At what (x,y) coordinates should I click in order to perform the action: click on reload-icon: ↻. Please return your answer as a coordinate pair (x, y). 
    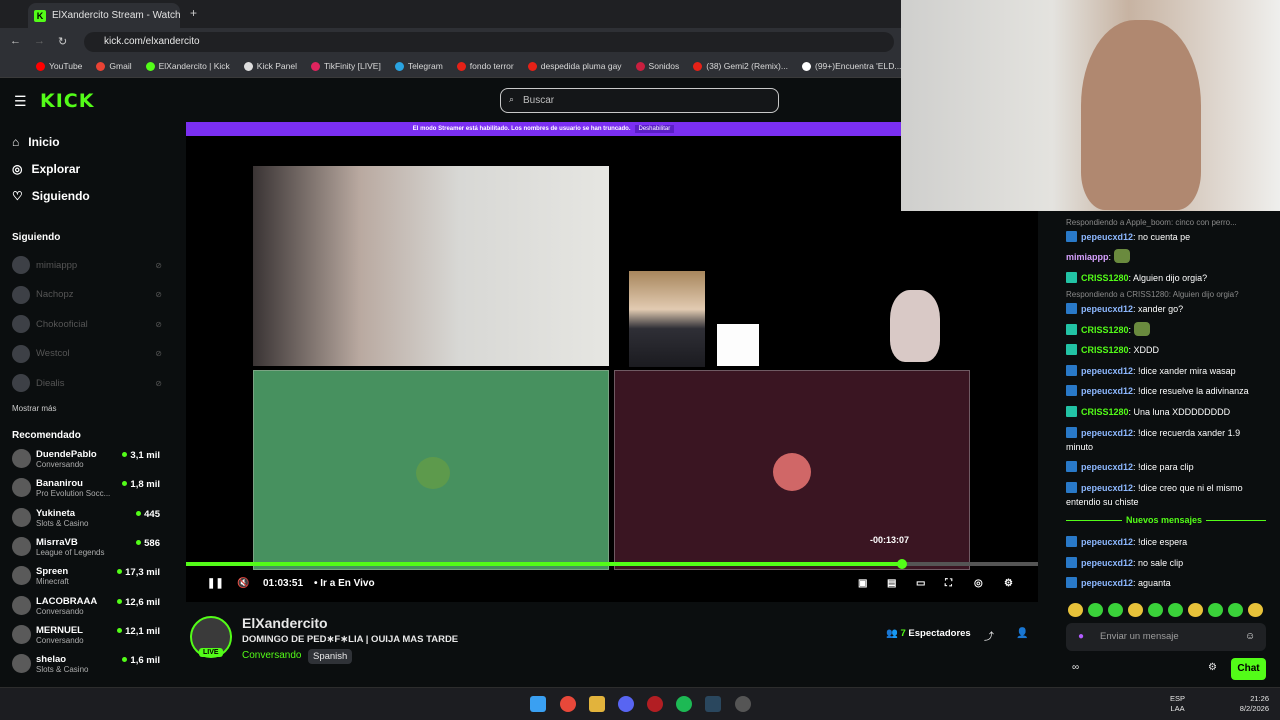
    Looking at the image, I should click on (62, 41).